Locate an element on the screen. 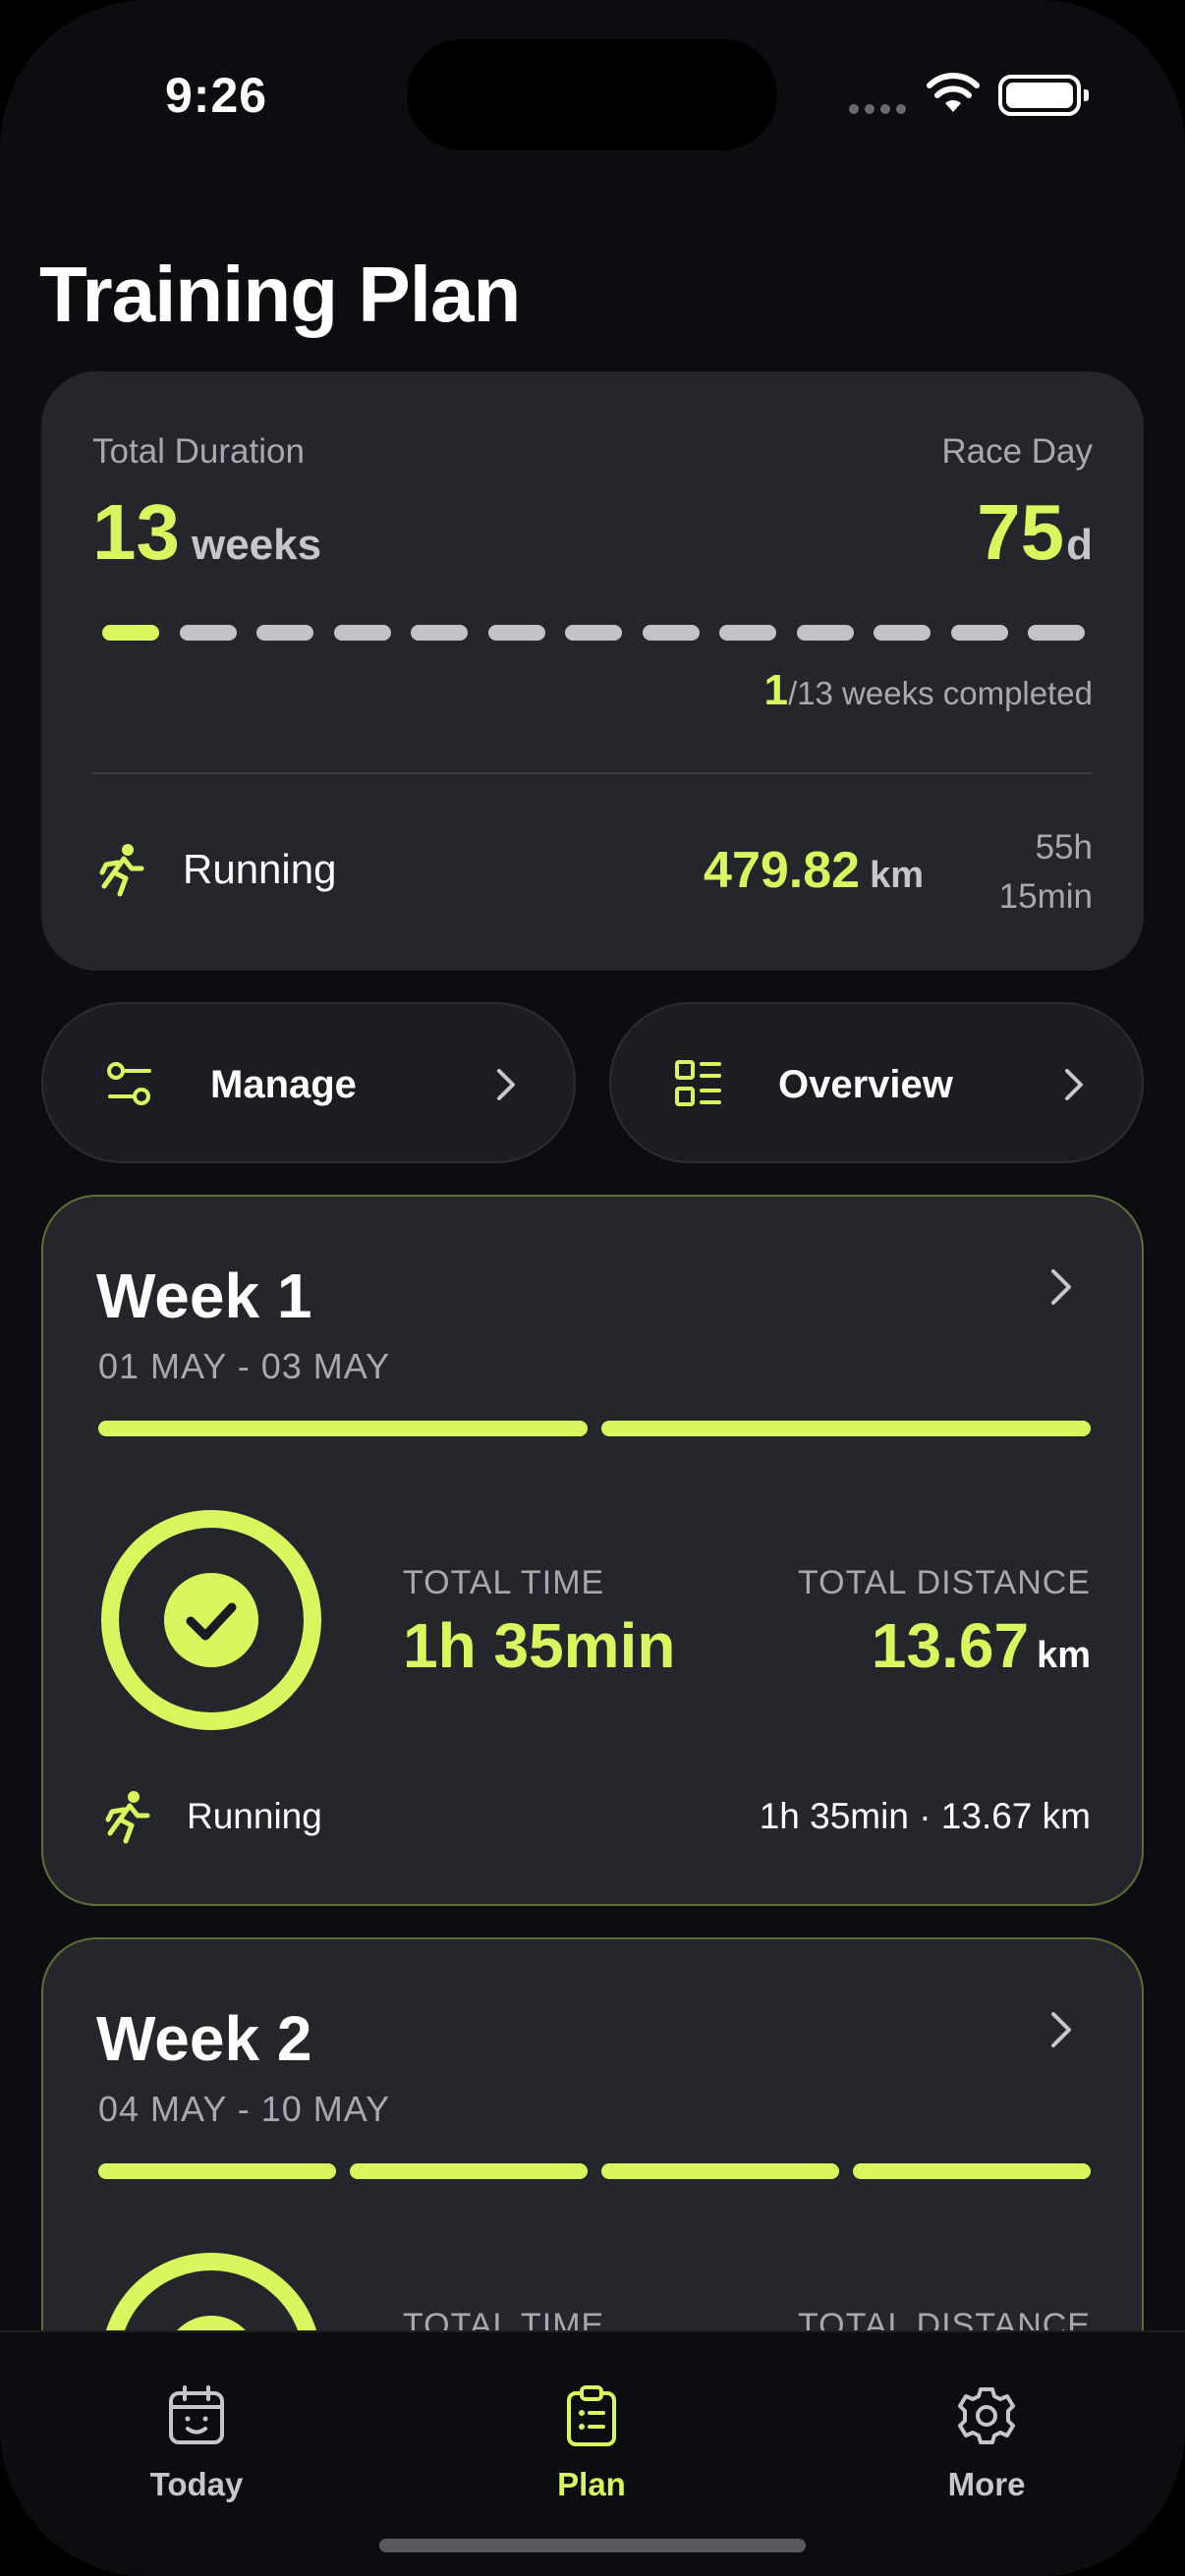  tab-more: More is located at coordinates (987, 2443).